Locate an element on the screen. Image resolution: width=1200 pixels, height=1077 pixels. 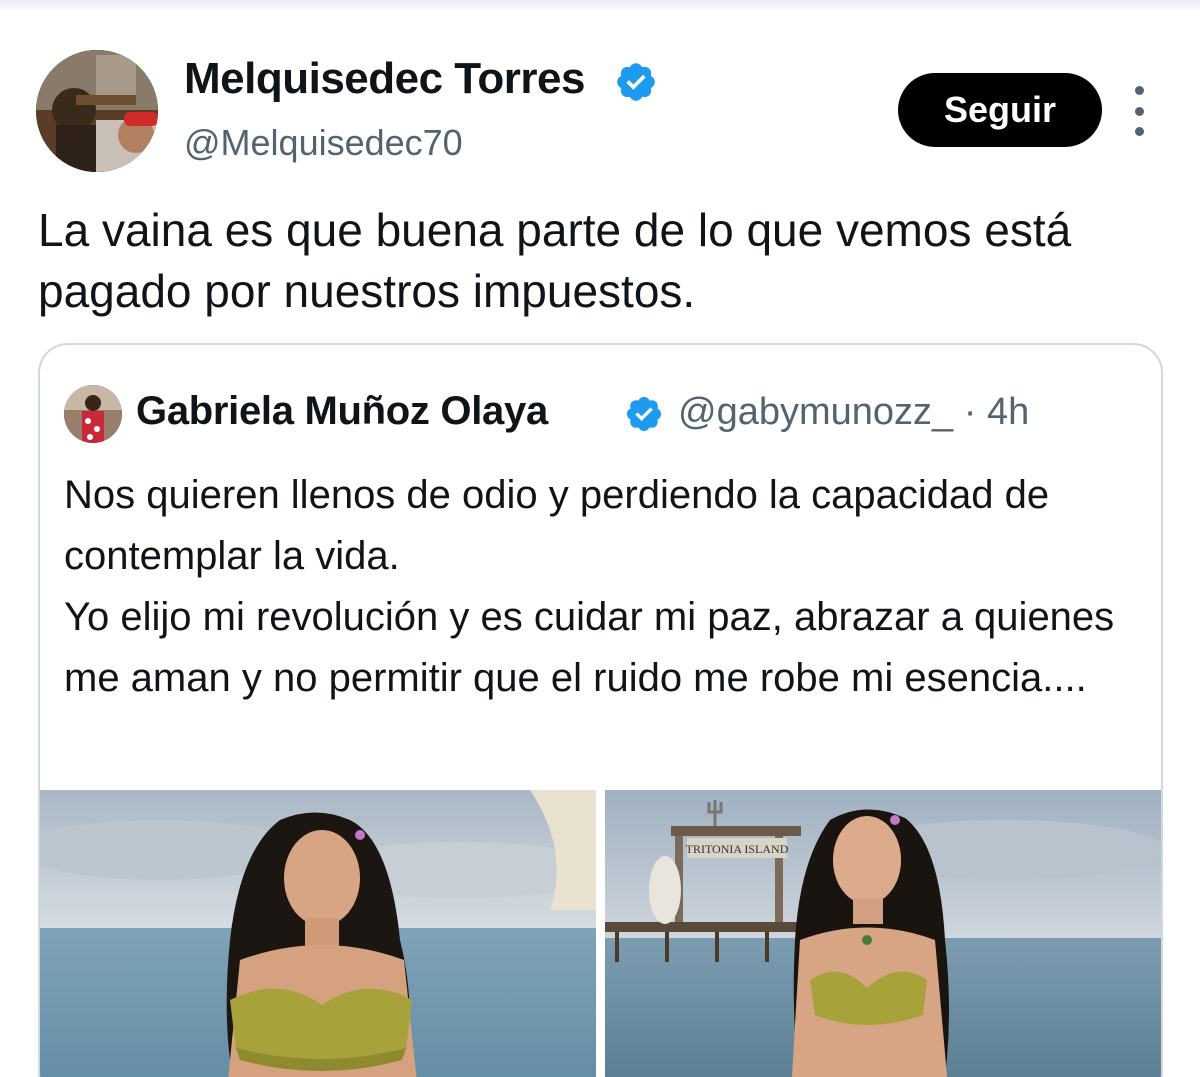
beach-photo-2: TRITONIA ISLAND is located at coordinates (883, 933).